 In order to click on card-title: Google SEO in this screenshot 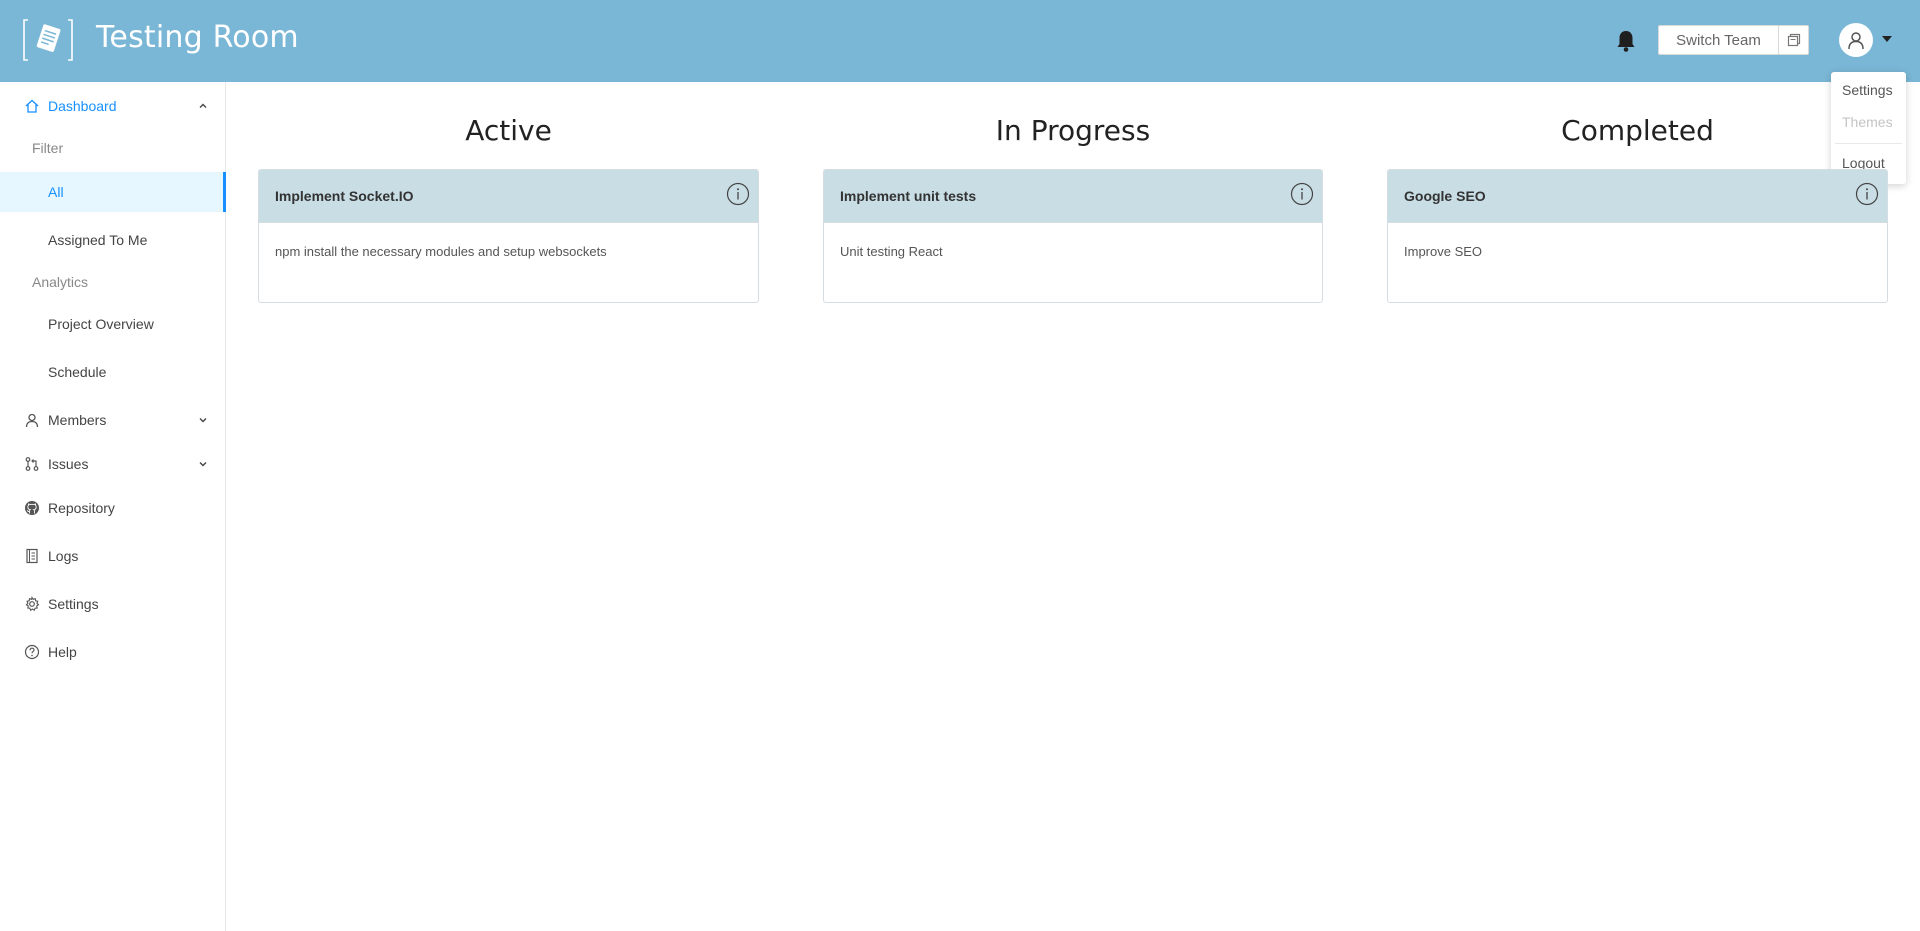, I will do `click(1445, 196)`.